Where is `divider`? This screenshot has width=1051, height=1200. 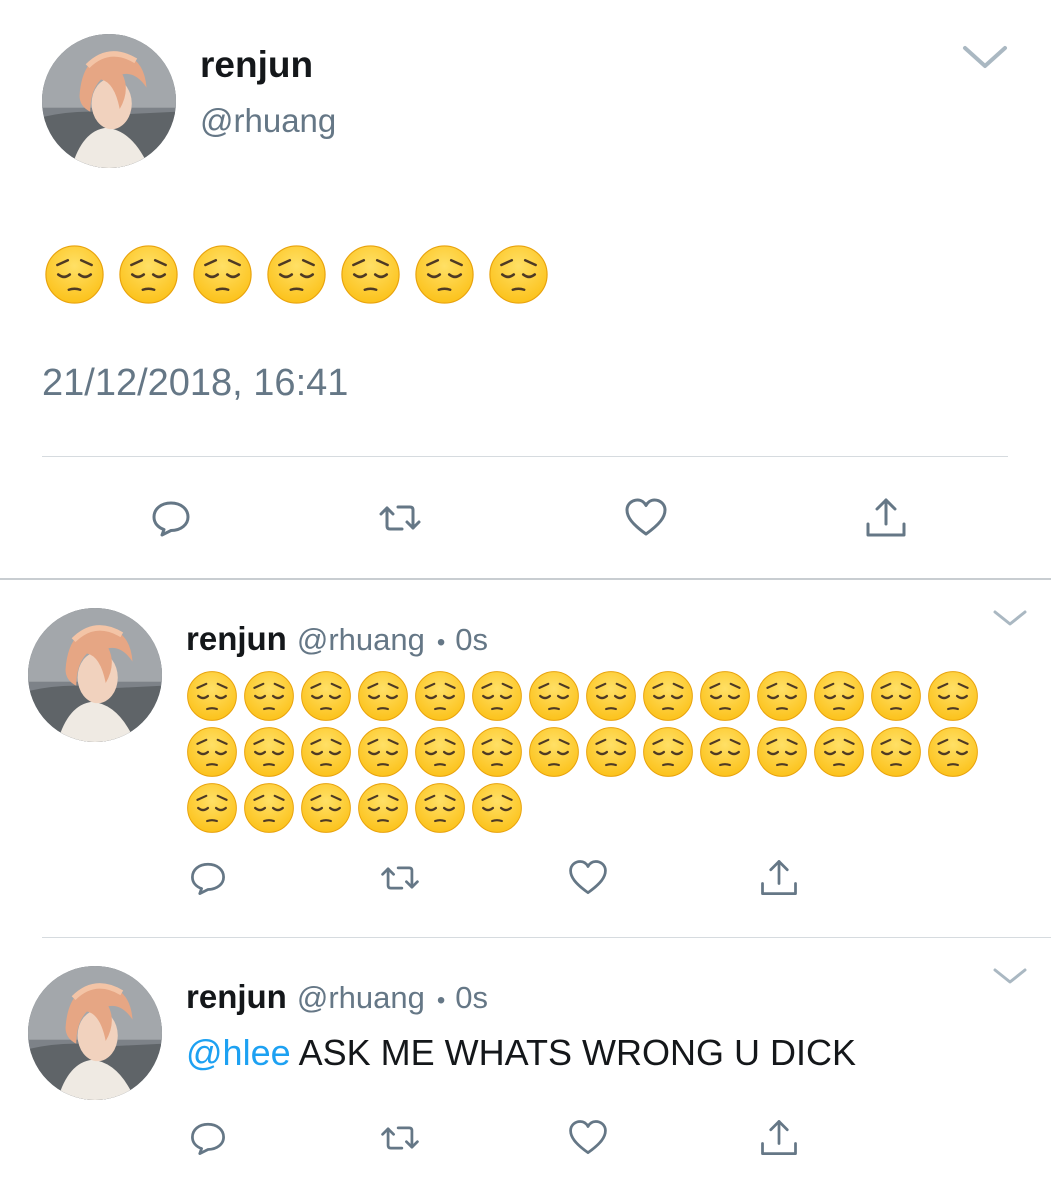 divider is located at coordinates (525, 456).